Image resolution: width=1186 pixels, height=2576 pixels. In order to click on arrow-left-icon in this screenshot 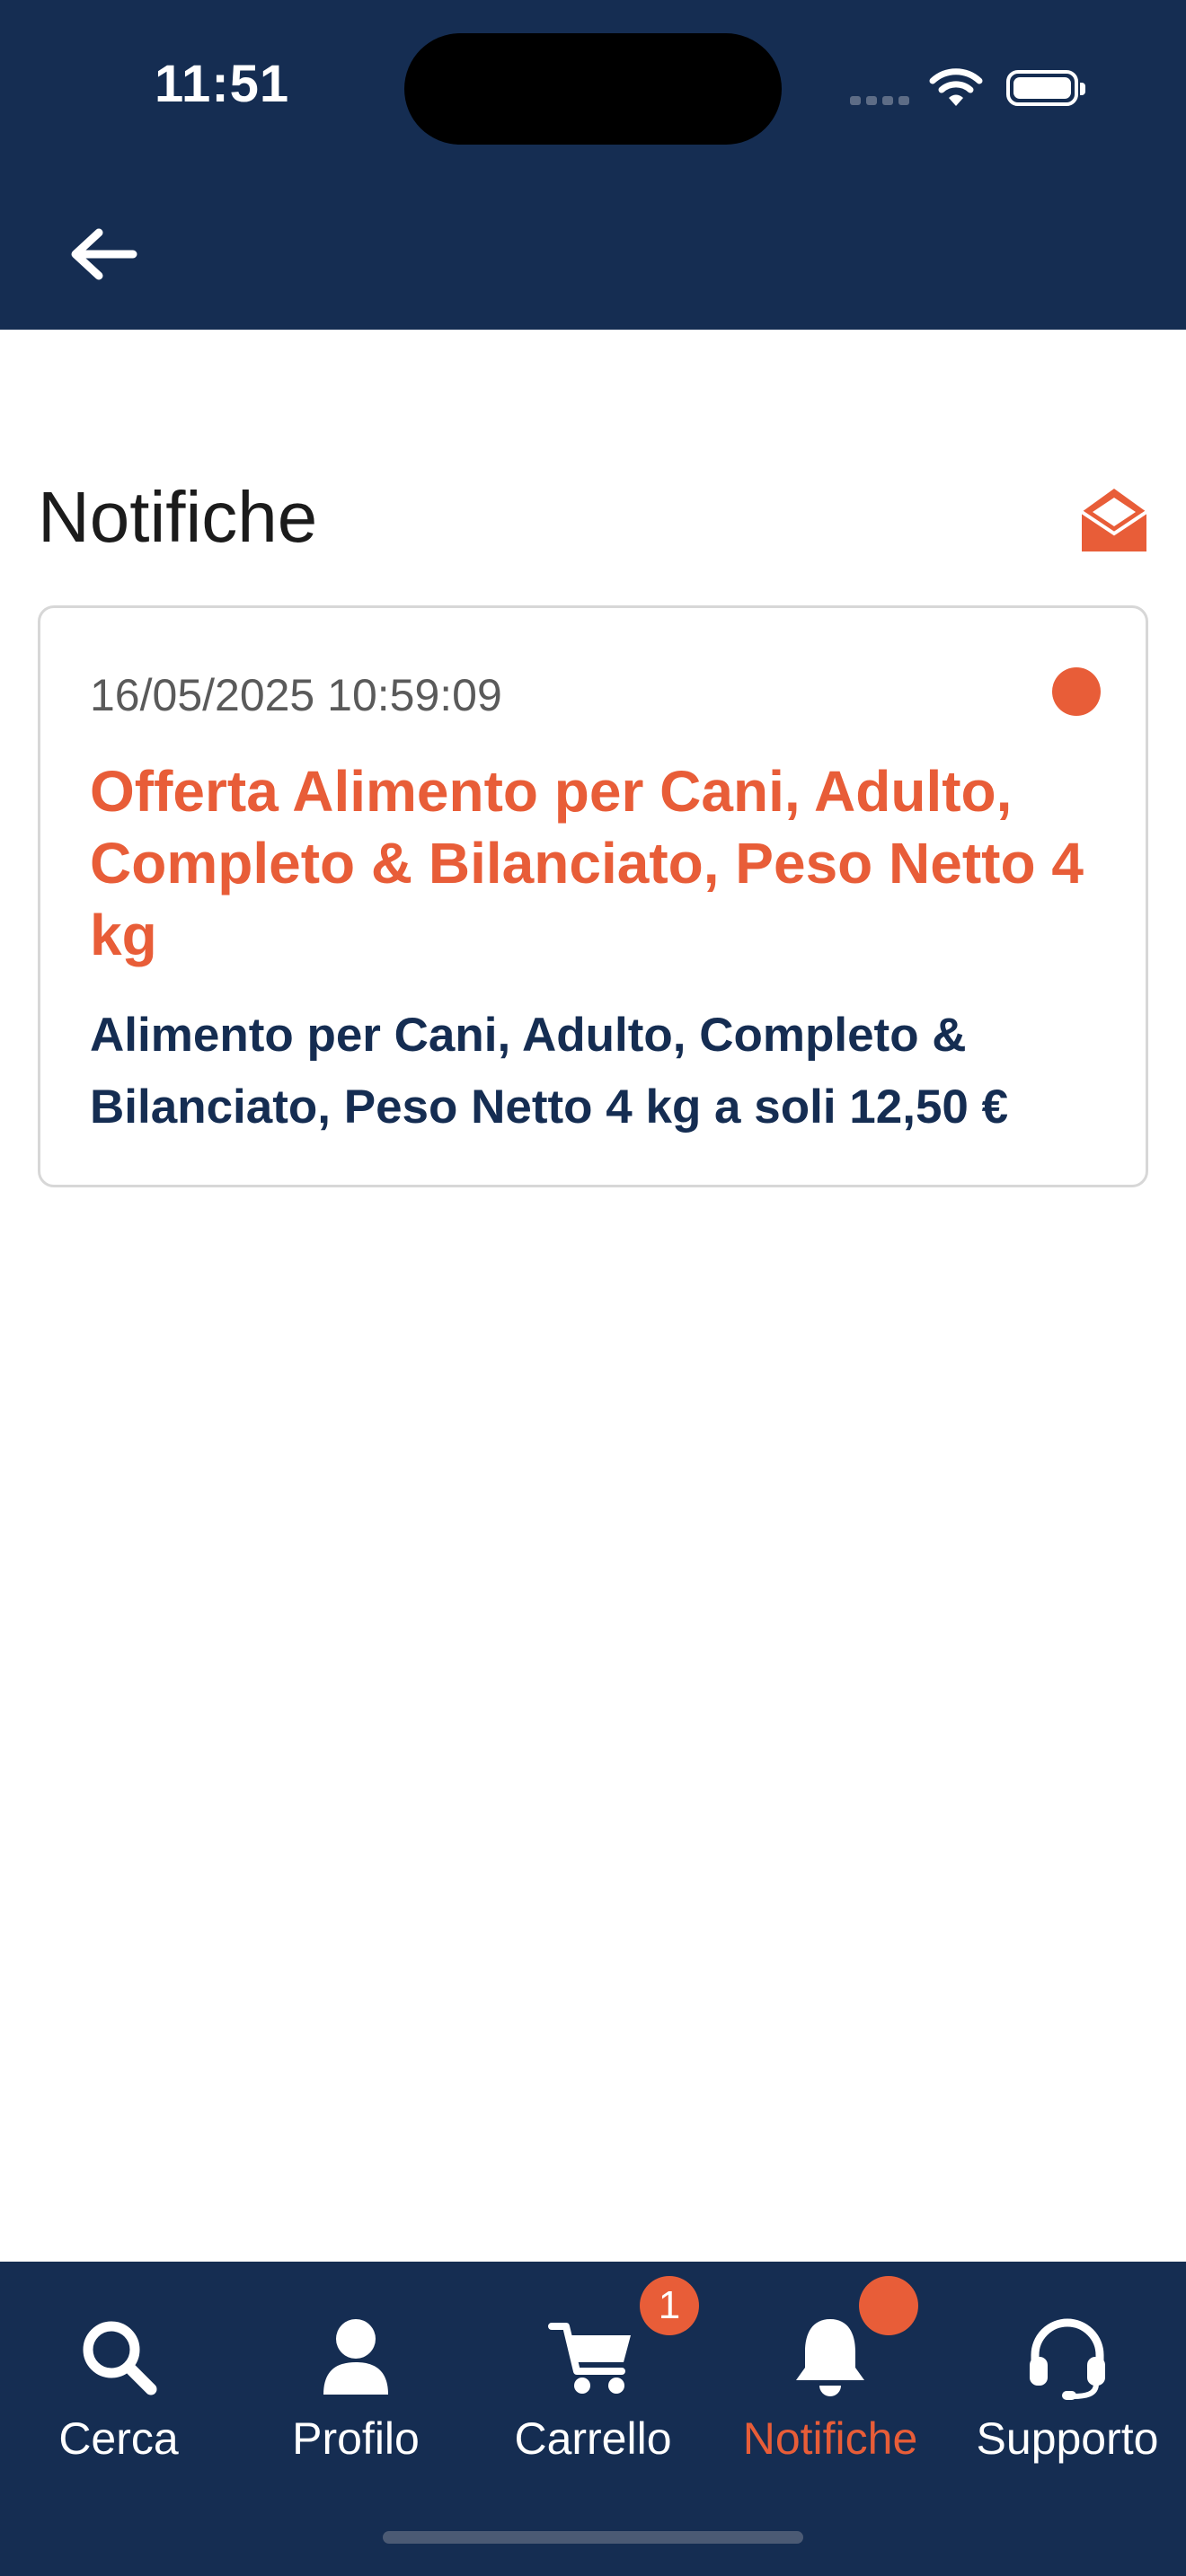, I will do `click(104, 254)`.